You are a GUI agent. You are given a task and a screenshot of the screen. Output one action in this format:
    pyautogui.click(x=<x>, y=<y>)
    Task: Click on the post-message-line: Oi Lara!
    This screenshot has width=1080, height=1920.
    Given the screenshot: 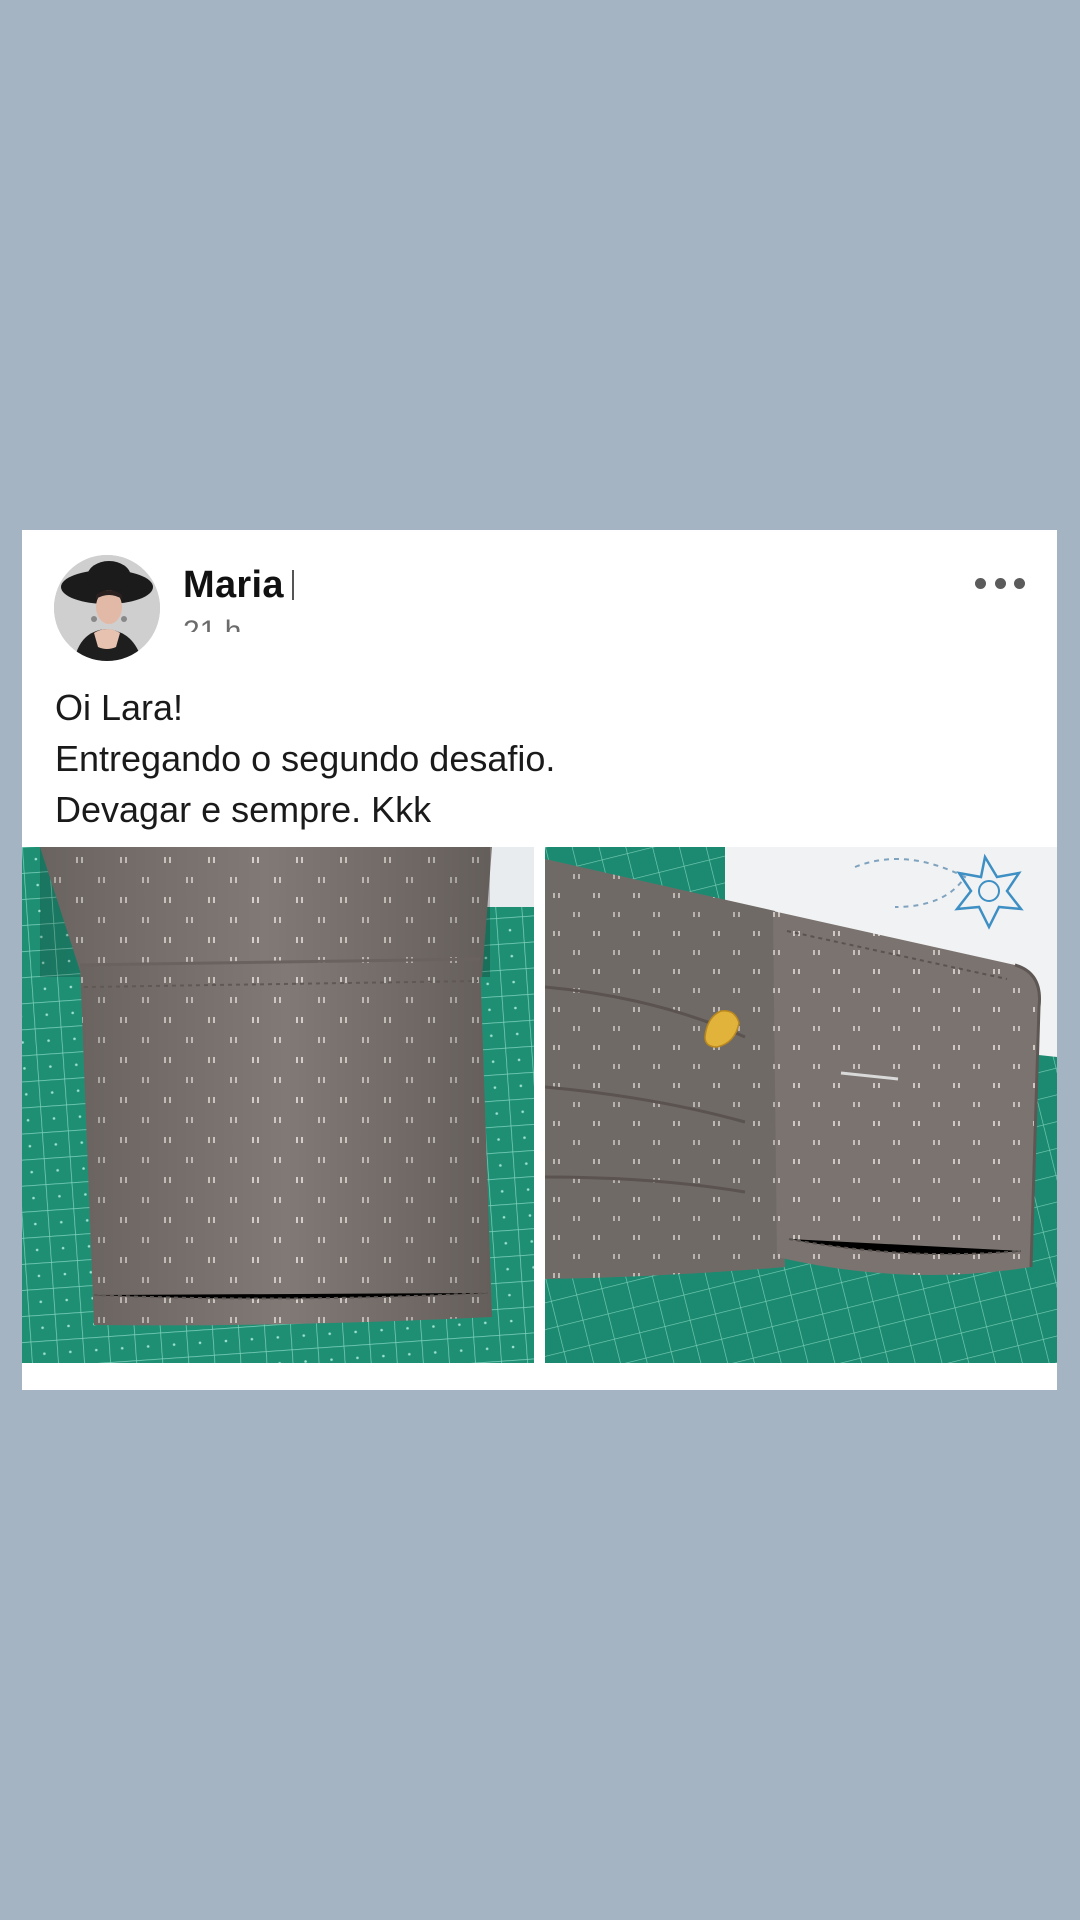 What is the action you would take?
    pyautogui.click(x=119, y=707)
    